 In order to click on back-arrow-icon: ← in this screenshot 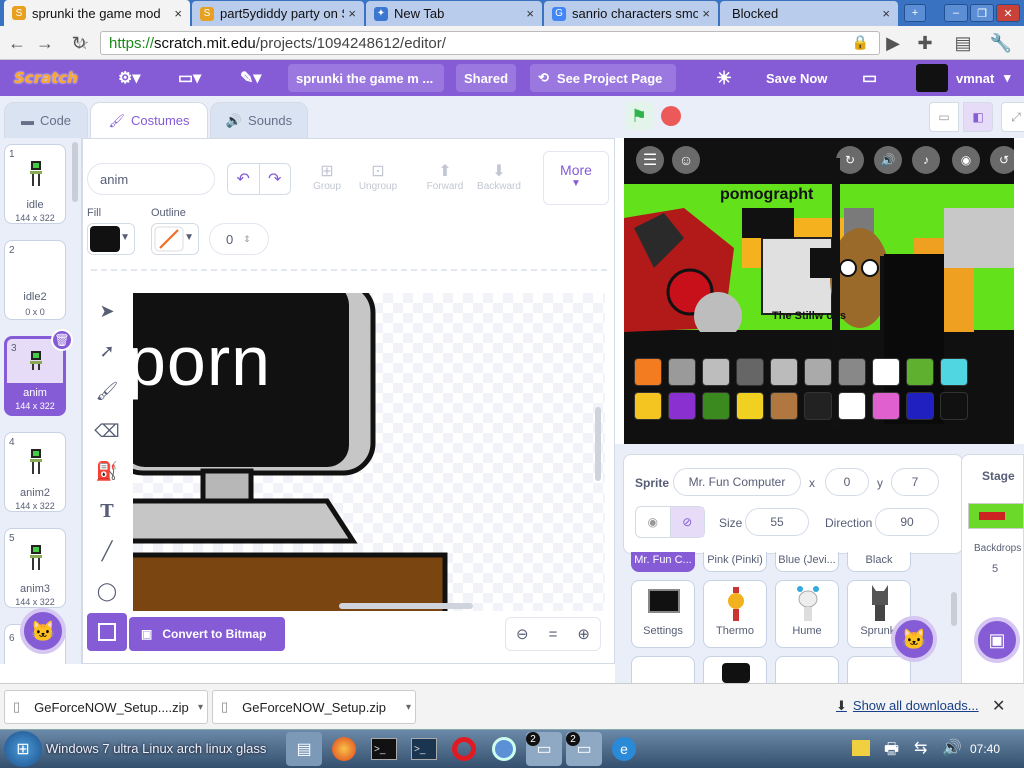, I will do `click(17, 43)`.